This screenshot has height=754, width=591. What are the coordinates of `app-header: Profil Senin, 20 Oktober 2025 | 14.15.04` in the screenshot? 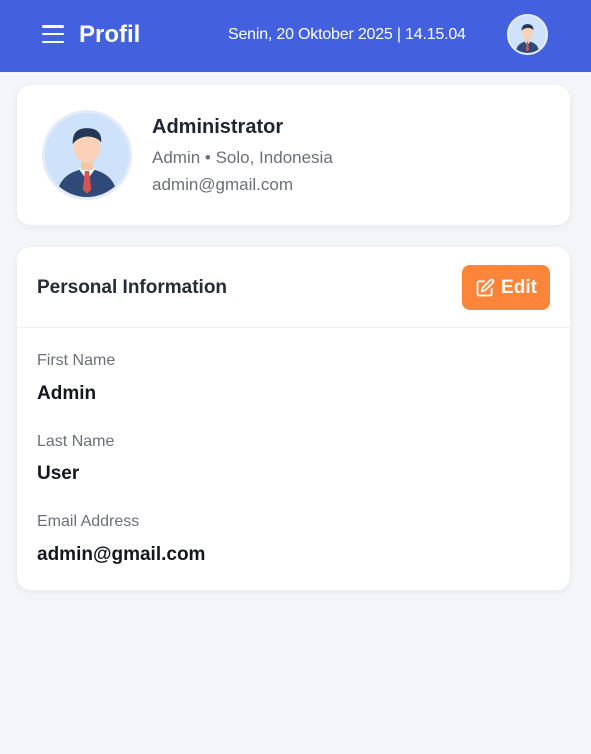 It's located at (295, 36).